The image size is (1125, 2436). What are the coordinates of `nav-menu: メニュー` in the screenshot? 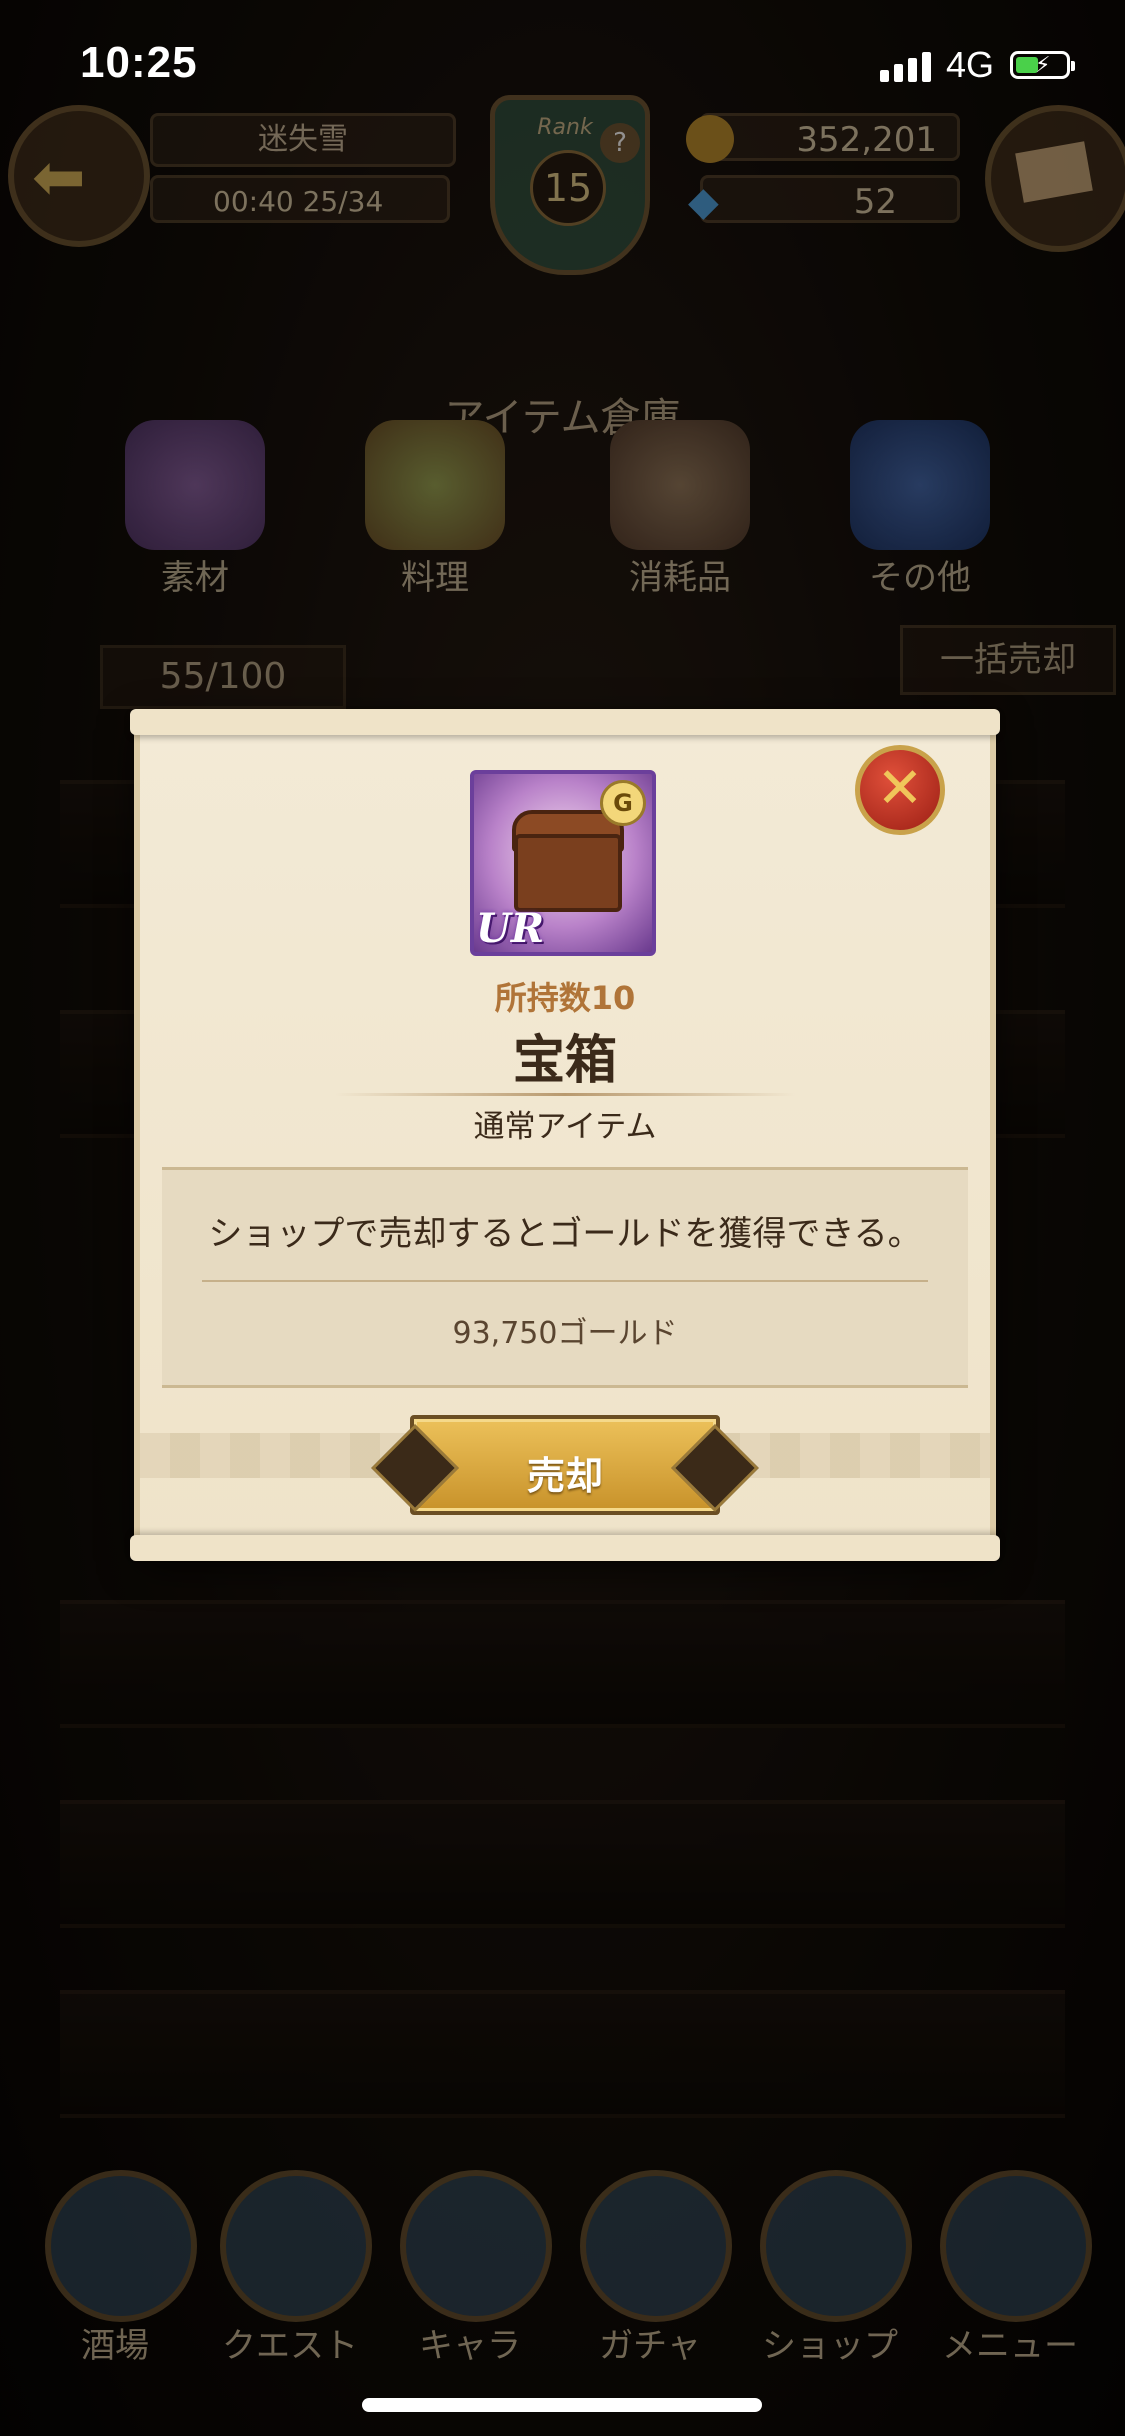 It's located at (1010, 2268).